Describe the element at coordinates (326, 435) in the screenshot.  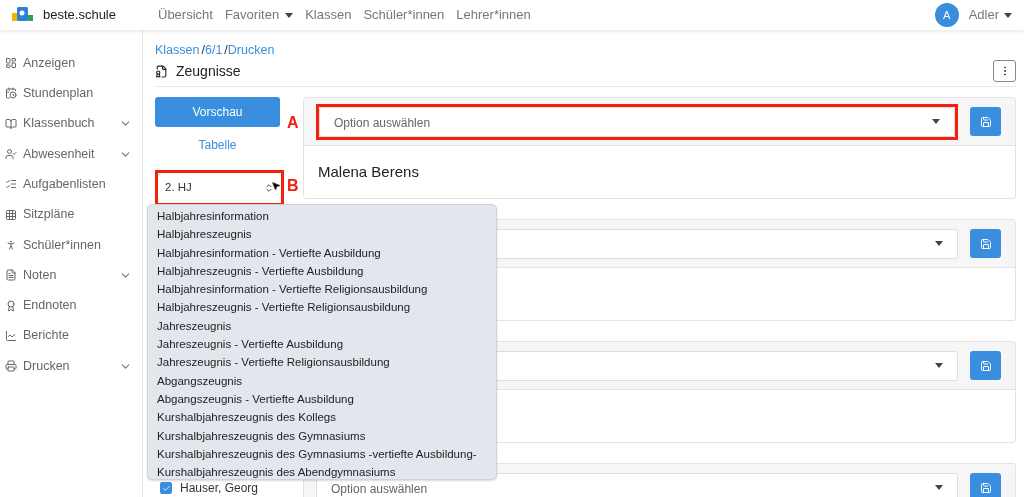
I see `dropdown-option: Kurshalbjahreszeugnis des Gymnasiums` at that location.